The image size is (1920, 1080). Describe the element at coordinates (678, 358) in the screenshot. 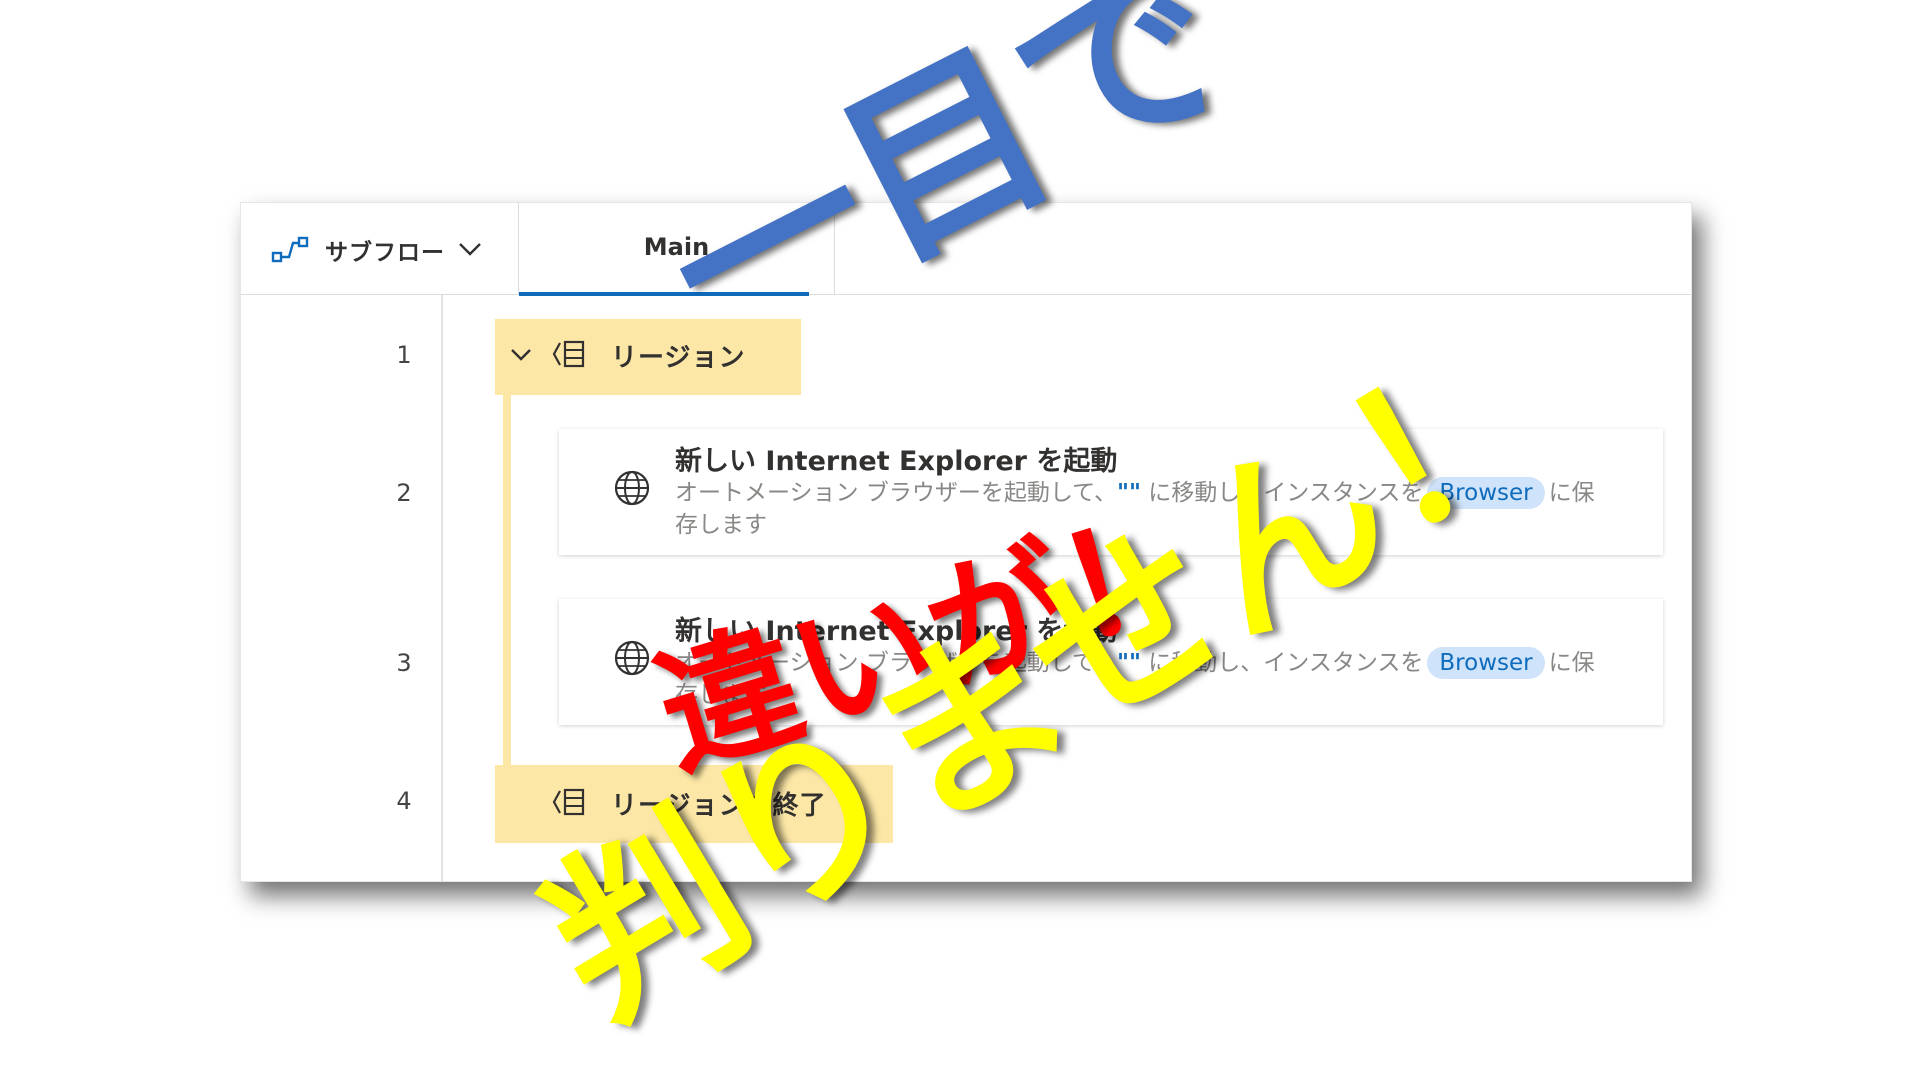

I see `region-start-label: リージョン` at that location.